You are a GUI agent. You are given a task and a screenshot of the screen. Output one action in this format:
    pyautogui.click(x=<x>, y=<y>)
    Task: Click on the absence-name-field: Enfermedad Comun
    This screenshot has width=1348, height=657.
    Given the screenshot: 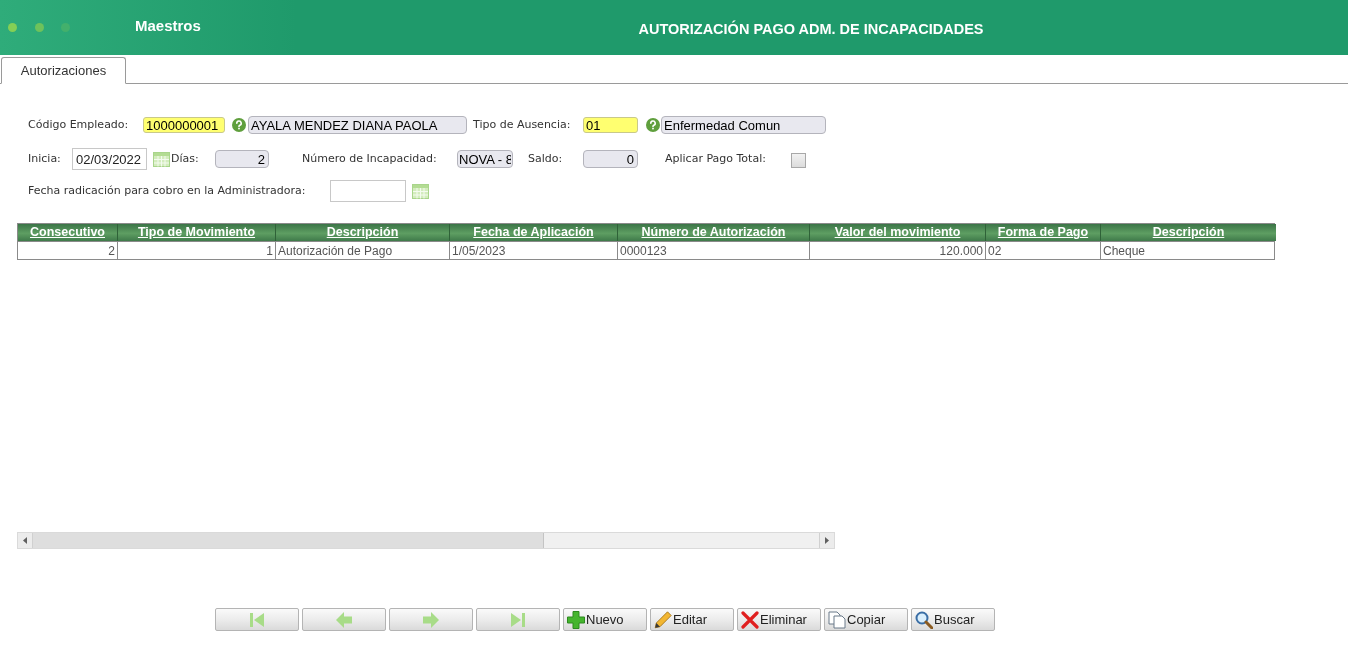 What is the action you would take?
    pyautogui.click(x=743, y=125)
    